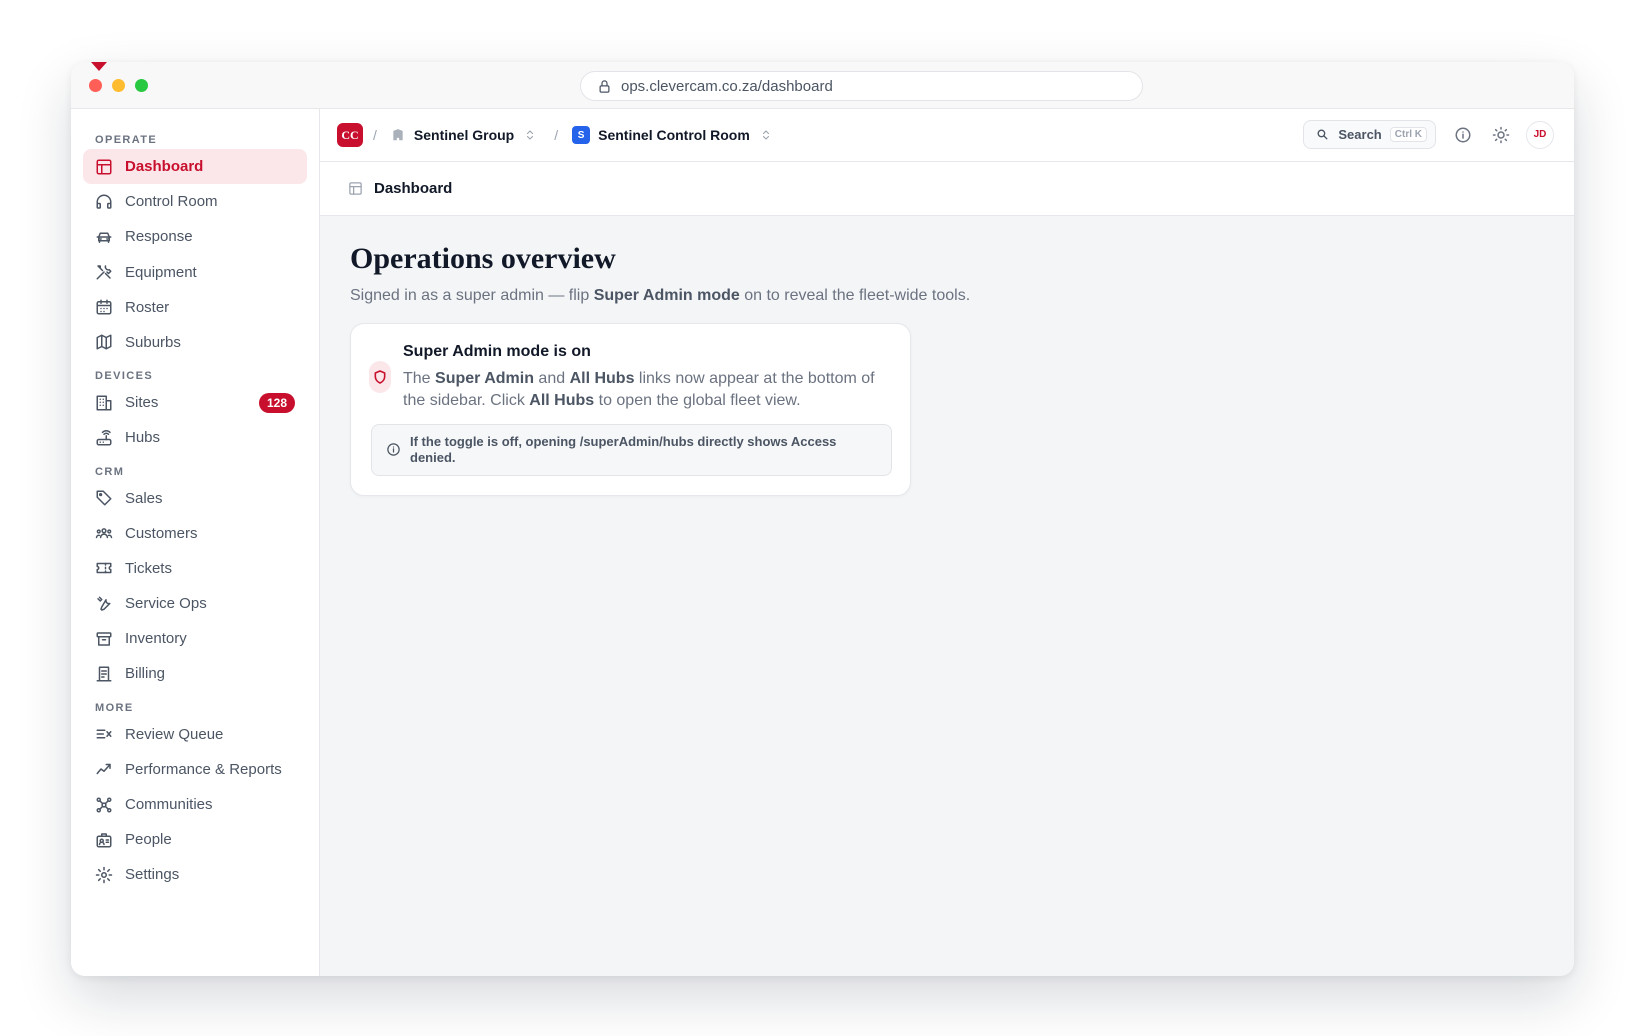  I want to click on sidebar-item-label: Billing, so click(145, 674).